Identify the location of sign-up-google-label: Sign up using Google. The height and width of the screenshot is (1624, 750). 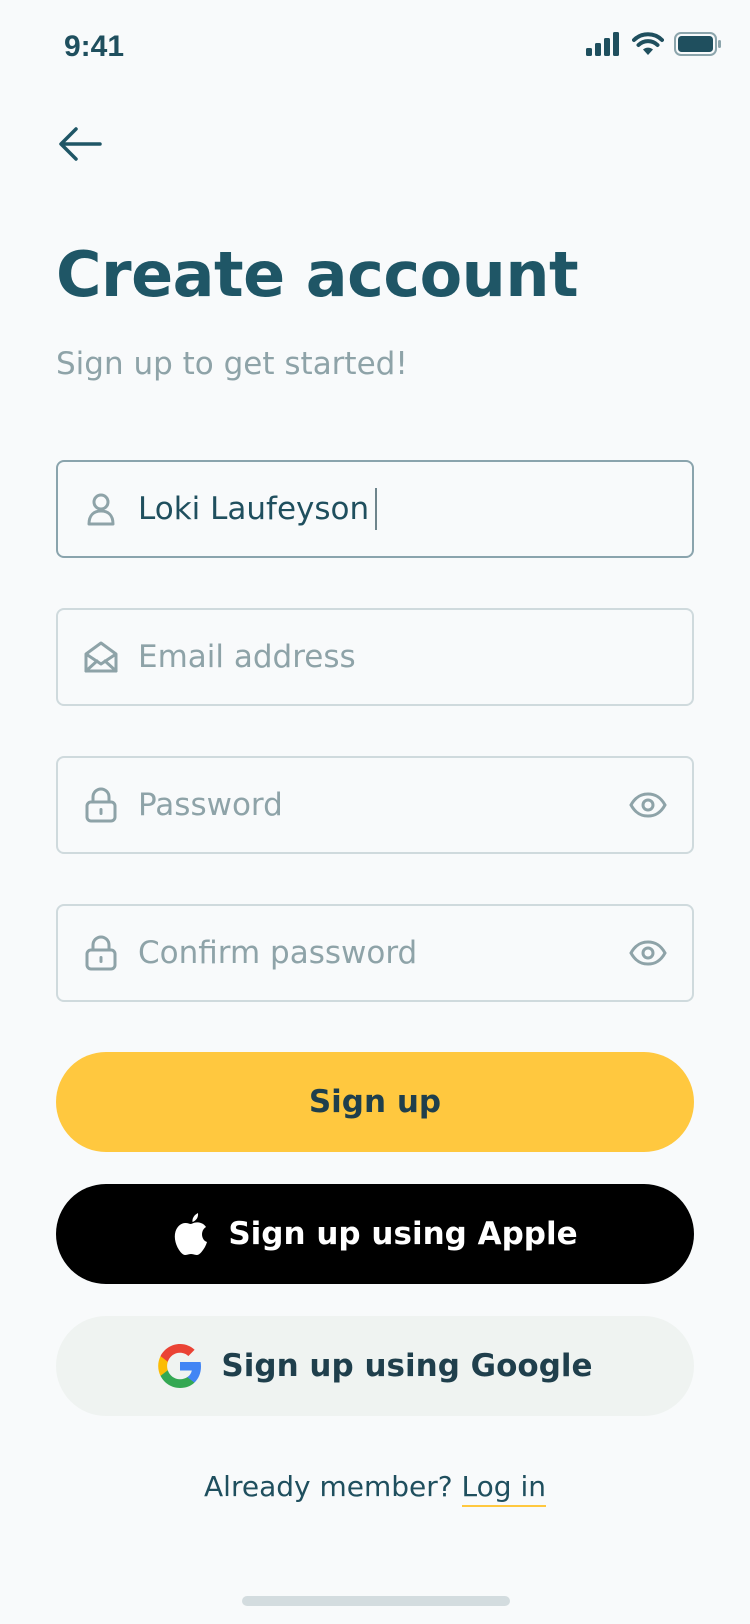
(407, 1366).